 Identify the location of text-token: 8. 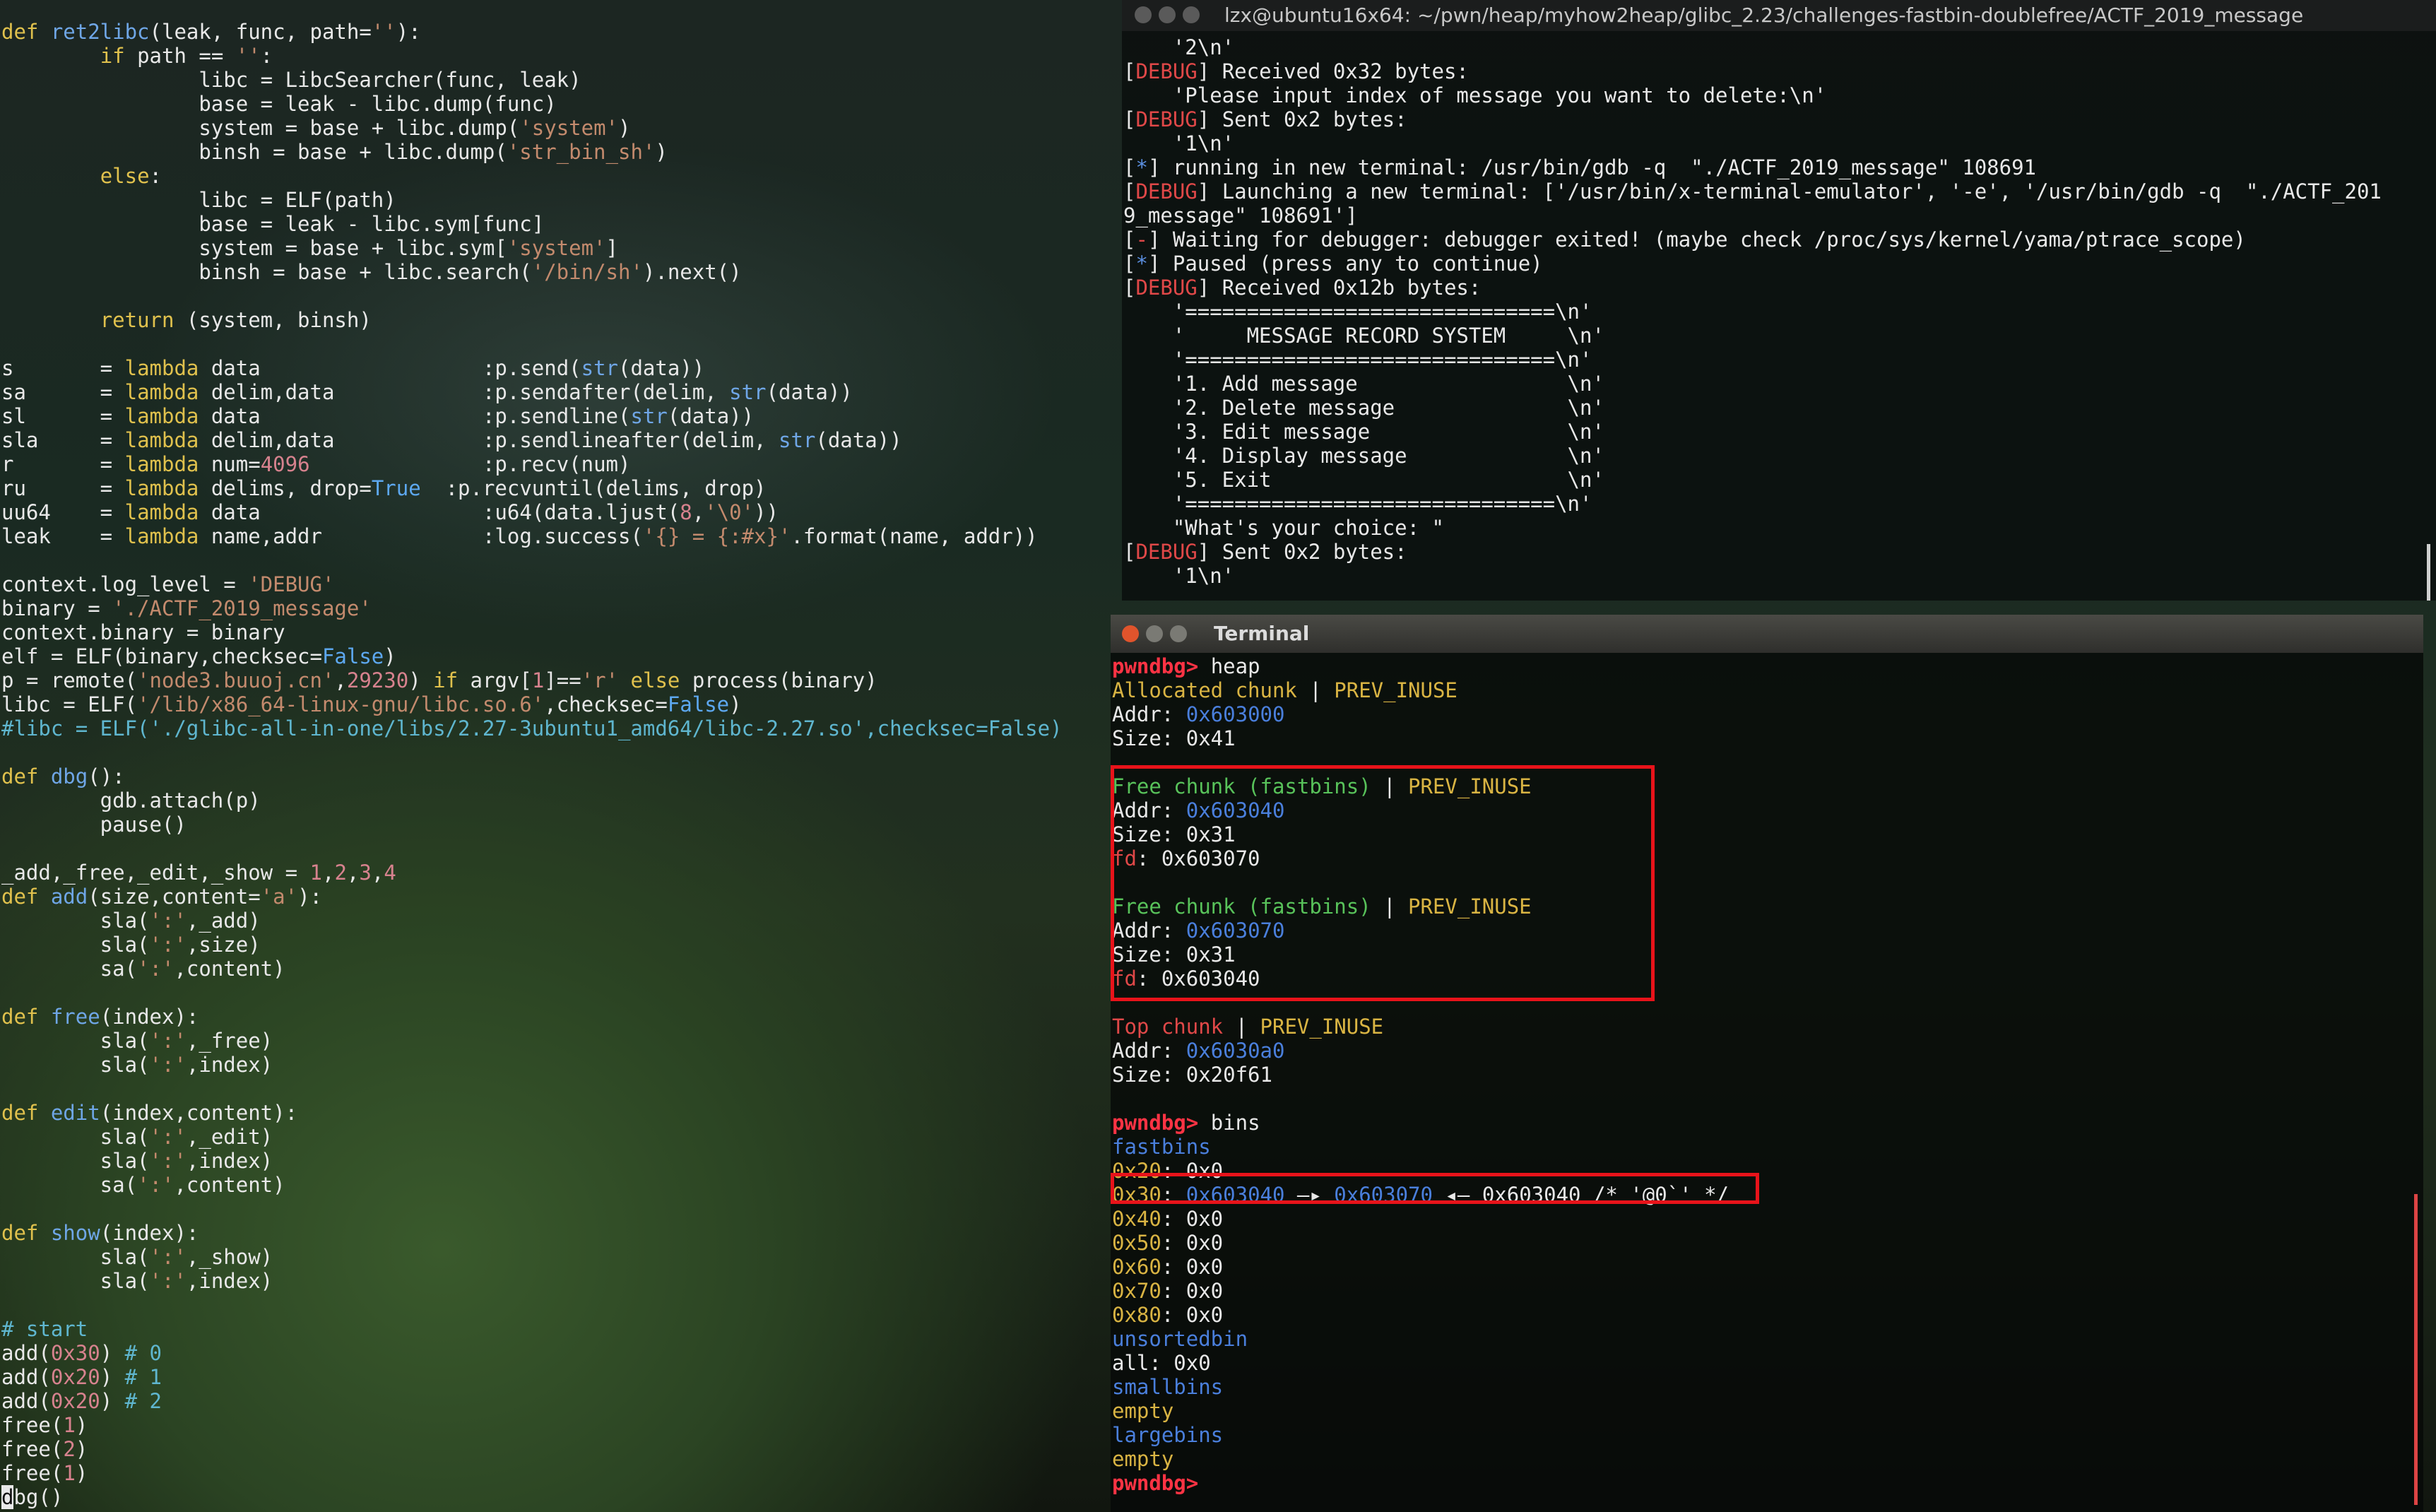
(686, 512).